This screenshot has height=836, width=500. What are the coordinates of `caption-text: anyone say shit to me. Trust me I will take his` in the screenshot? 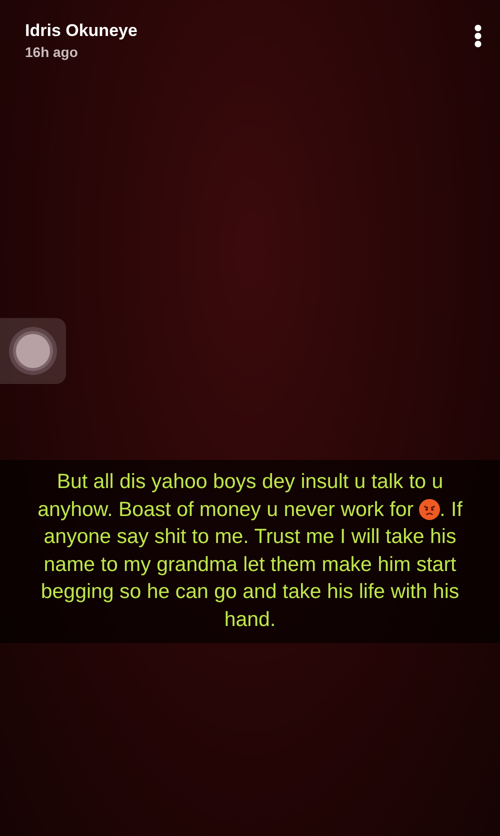 It's located at (250, 537).